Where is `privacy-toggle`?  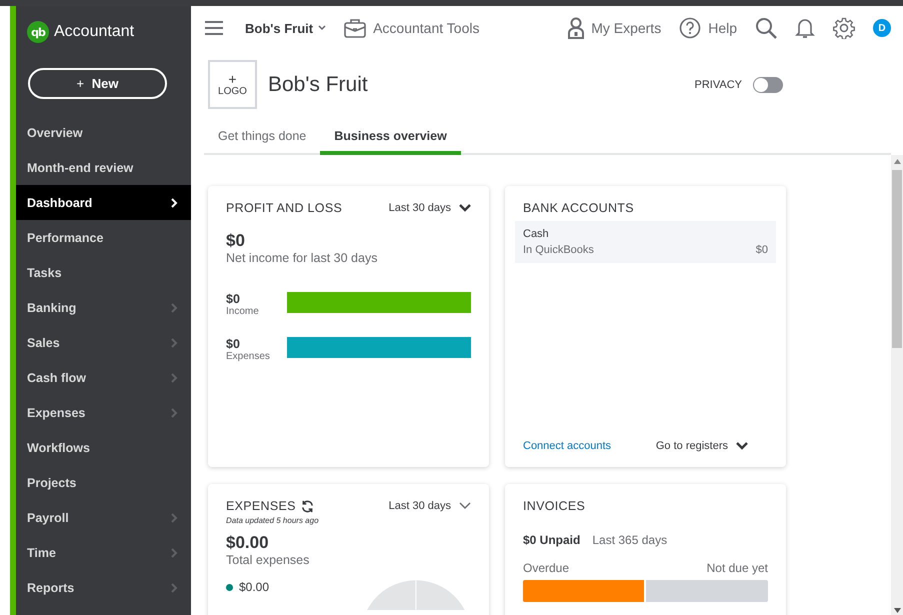
privacy-toggle is located at coordinates (768, 84).